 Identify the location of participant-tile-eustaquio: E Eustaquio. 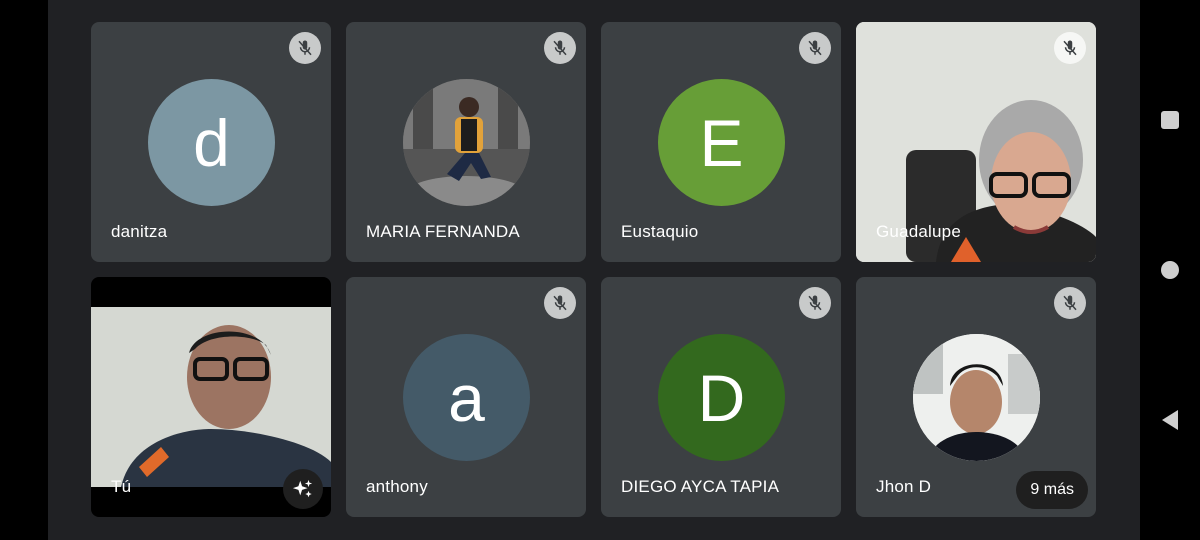
(721, 142).